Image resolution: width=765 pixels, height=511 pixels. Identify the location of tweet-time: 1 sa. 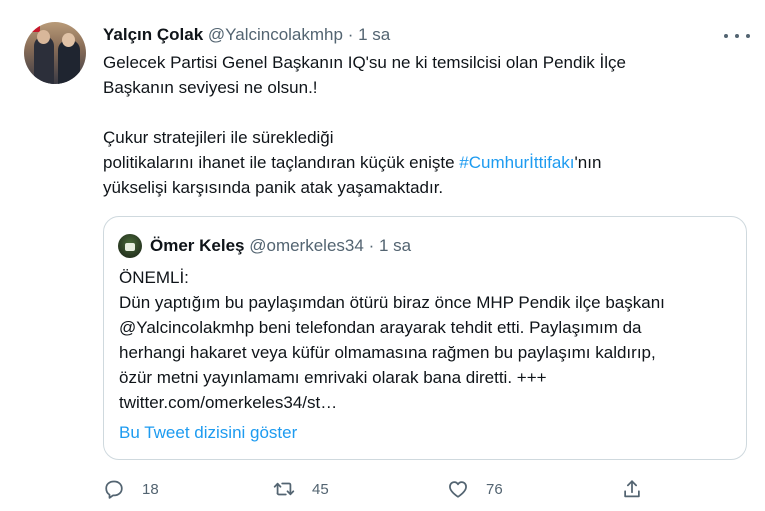
(374, 34).